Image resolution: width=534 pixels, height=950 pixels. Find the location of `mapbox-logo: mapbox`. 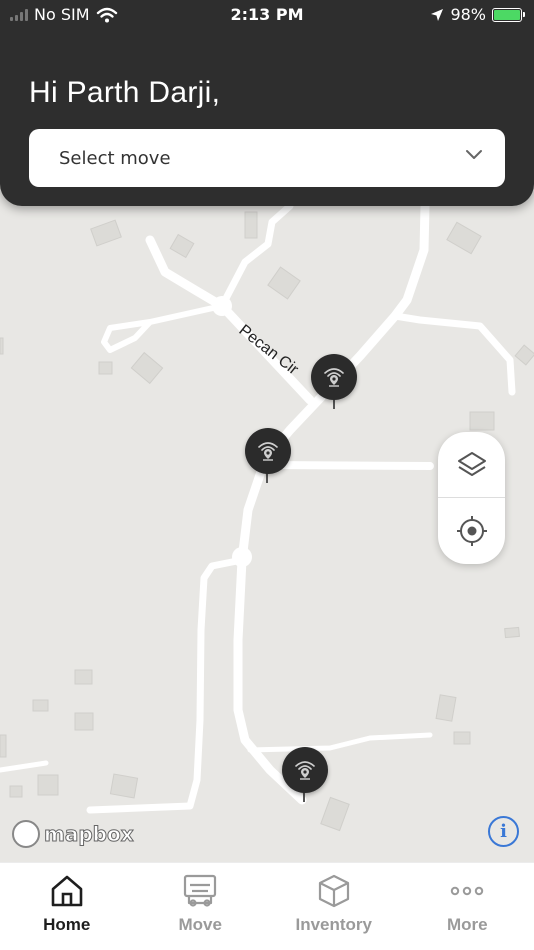

mapbox-logo: mapbox is located at coordinates (73, 834).